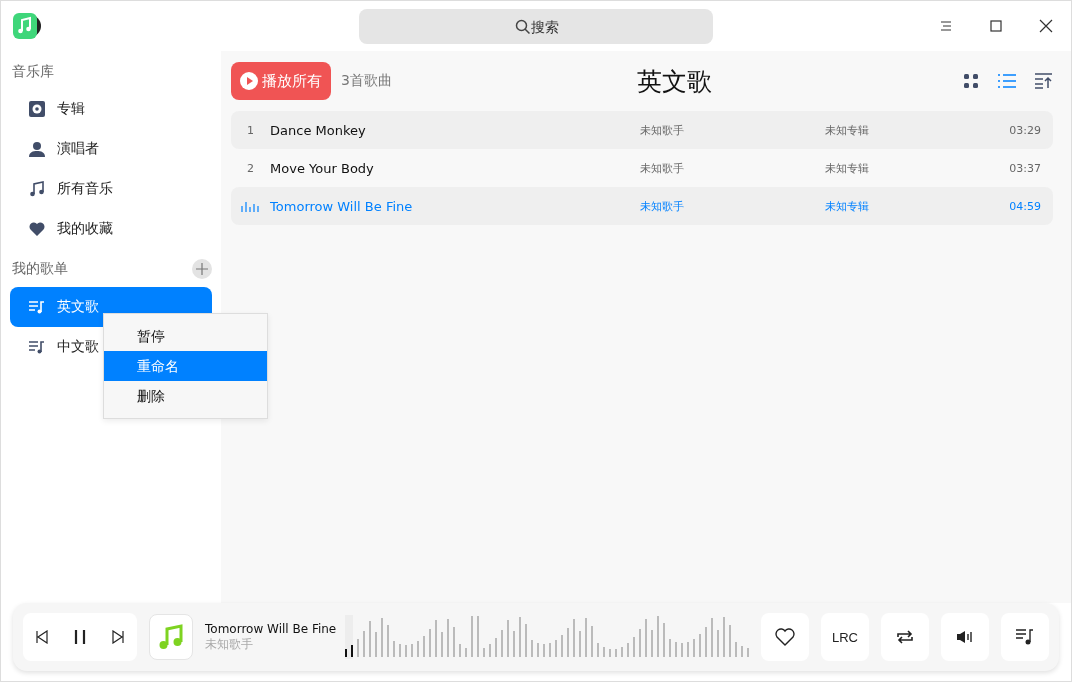 The height and width of the screenshot is (682, 1072). I want to click on song-duration: 04:59, so click(1025, 206).